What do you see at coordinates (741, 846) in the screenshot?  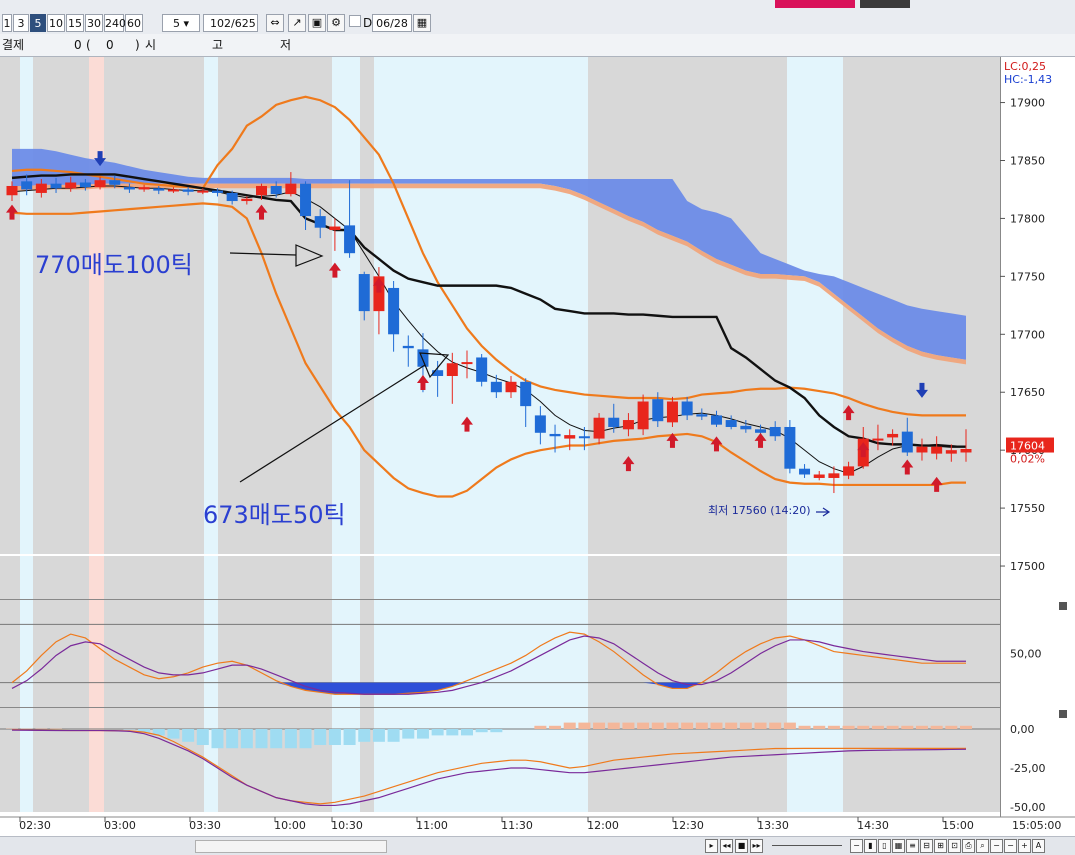 I see `stop-icon: ■` at bounding box center [741, 846].